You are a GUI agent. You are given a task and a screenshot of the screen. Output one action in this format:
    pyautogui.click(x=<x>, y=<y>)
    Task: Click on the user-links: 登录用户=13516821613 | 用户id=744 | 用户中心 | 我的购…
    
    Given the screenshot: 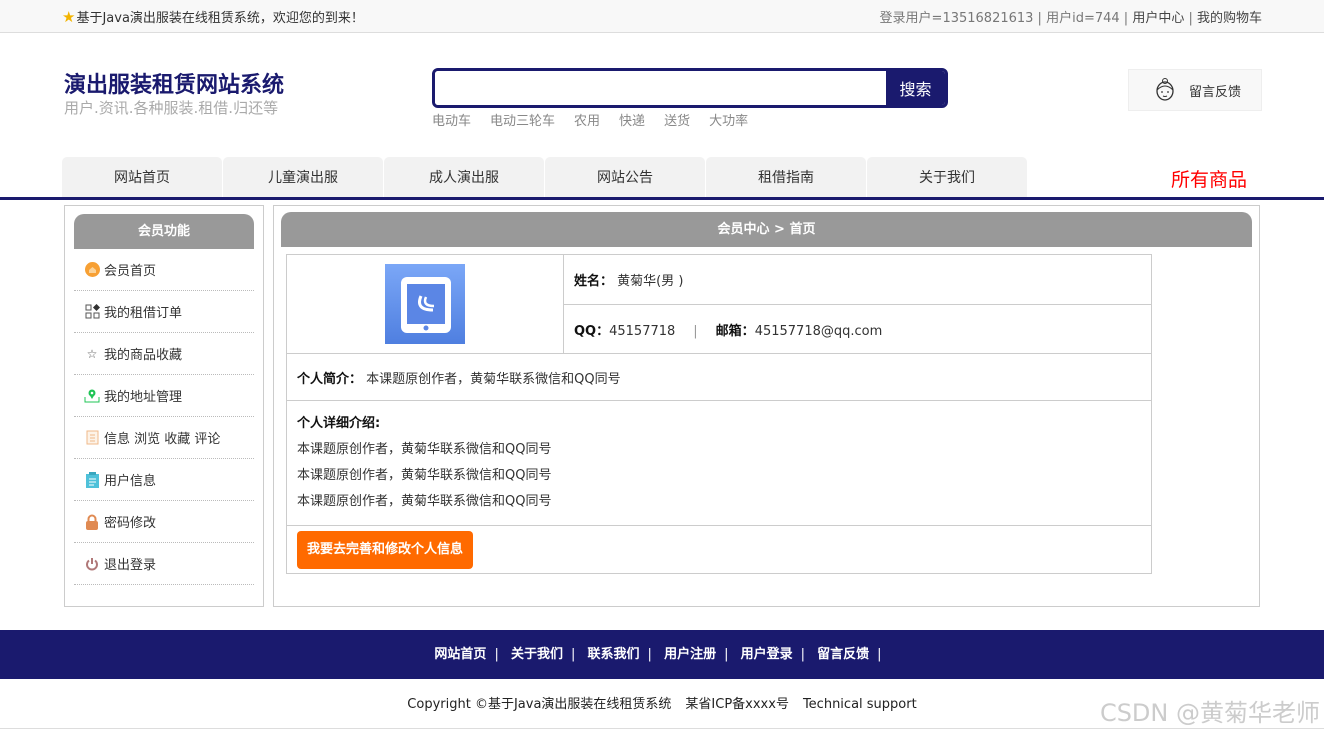 What is the action you would take?
    pyautogui.click(x=1070, y=18)
    